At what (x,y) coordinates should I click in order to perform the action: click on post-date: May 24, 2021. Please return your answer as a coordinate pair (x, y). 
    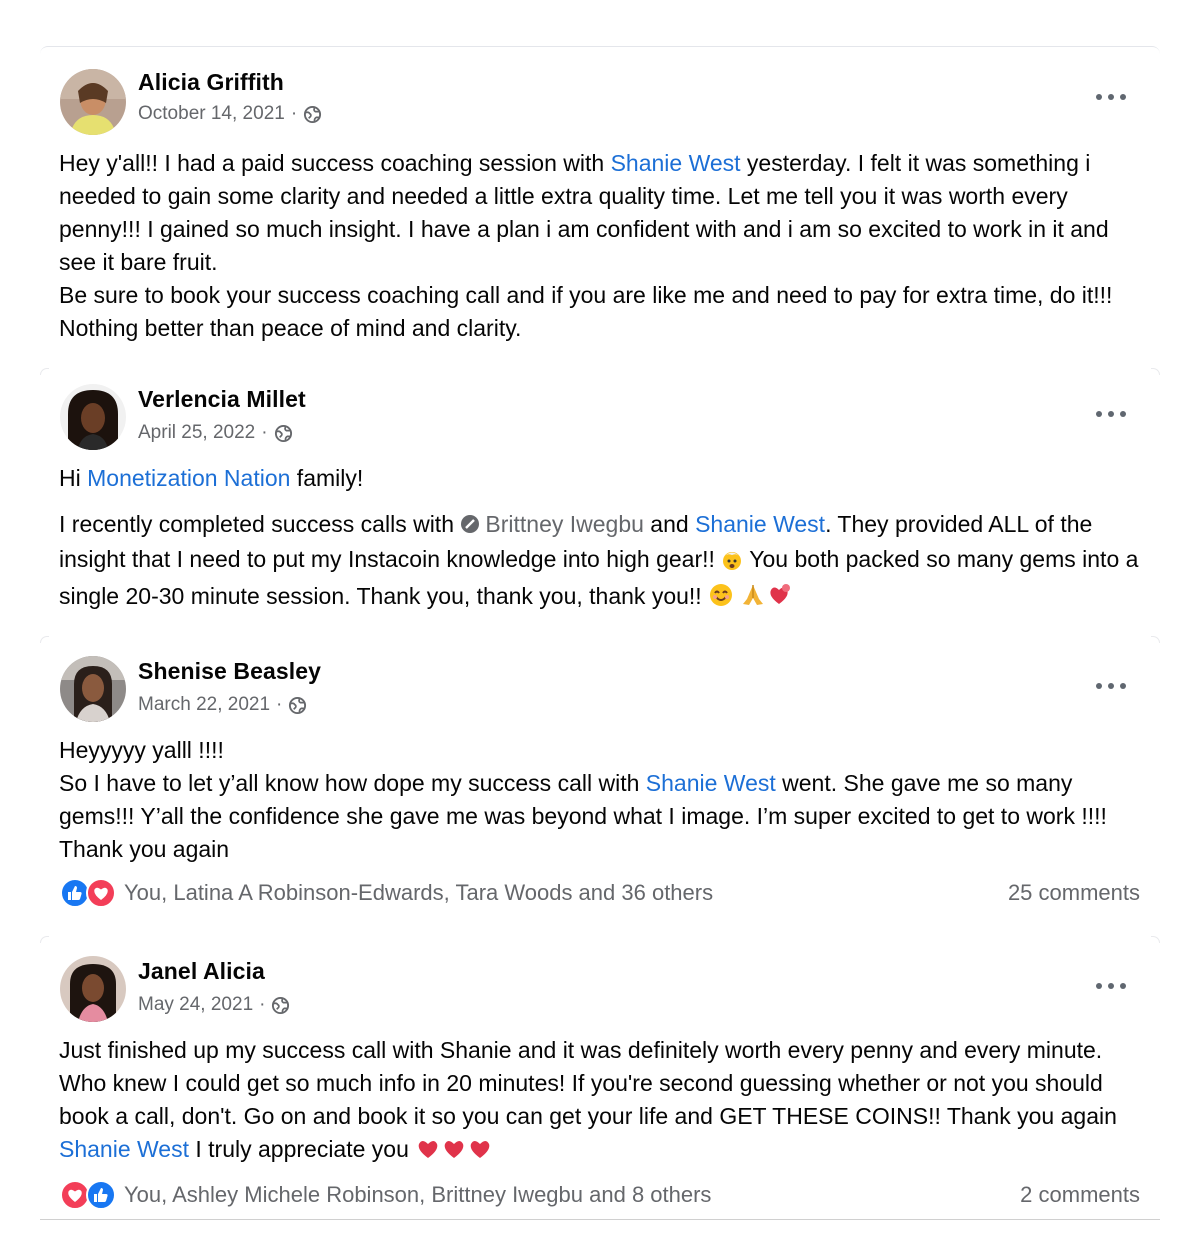
    Looking at the image, I should click on (195, 1005).